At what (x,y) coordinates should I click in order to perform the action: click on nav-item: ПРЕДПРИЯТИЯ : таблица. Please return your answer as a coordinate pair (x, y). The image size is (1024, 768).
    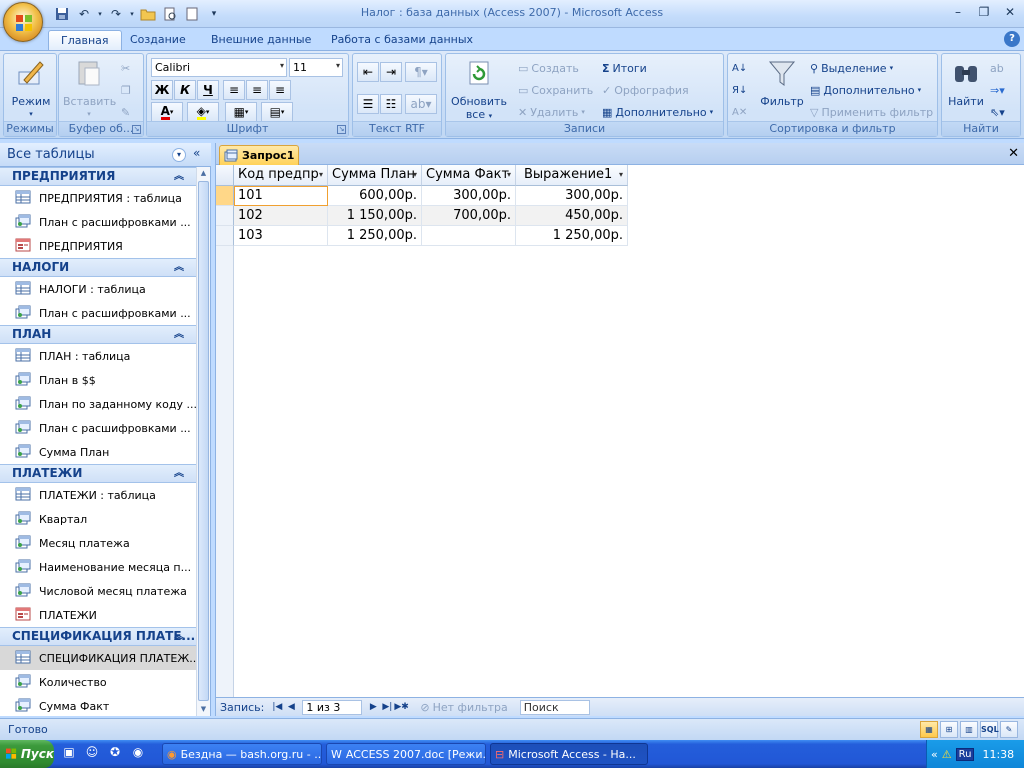
    Looking at the image, I should click on (98, 198).